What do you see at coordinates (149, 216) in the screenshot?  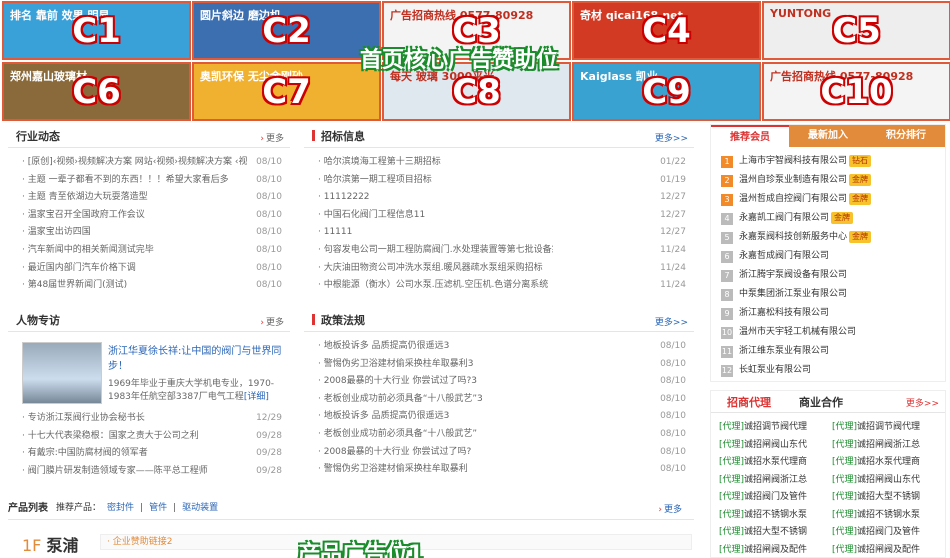 I see `list-item: · 温家宝召开全国政府工作会议 08/10` at bounding box center [149, 216].